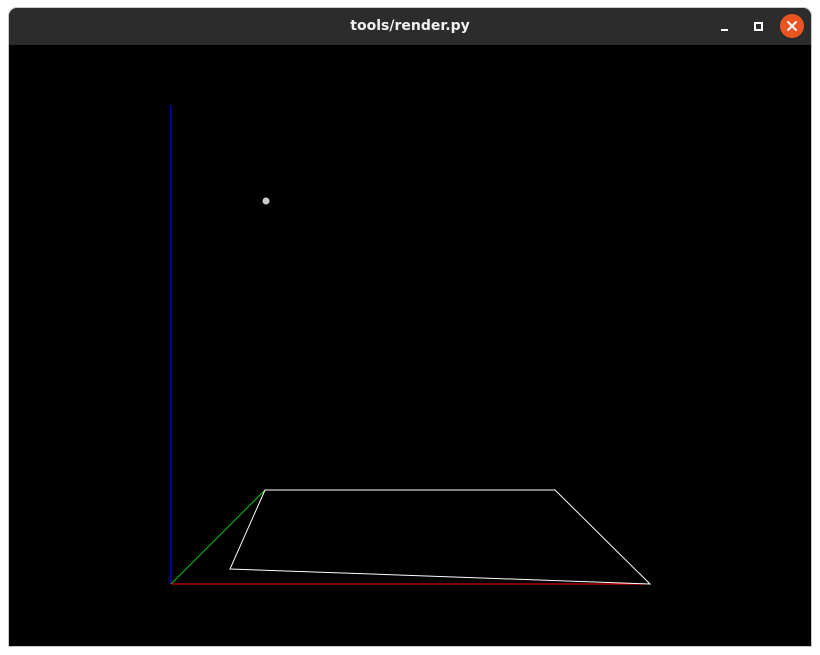  I want to click on title-bar: tools/render.py, so click(410, 26).